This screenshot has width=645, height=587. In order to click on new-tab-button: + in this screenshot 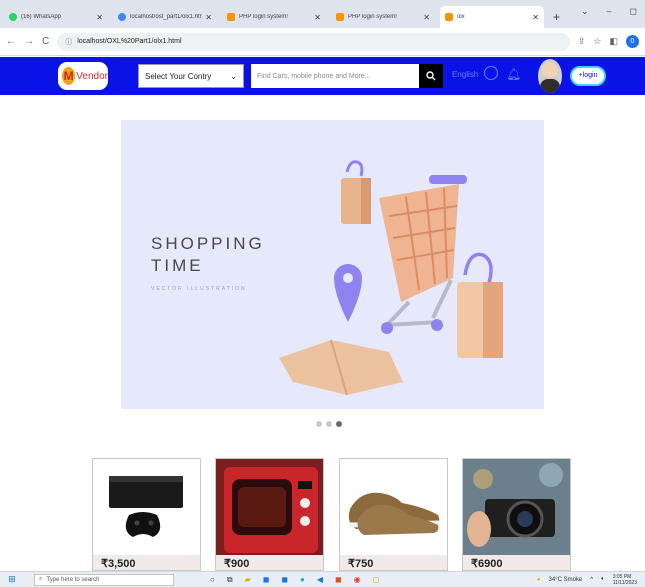, I will do `click(556, 17)`.